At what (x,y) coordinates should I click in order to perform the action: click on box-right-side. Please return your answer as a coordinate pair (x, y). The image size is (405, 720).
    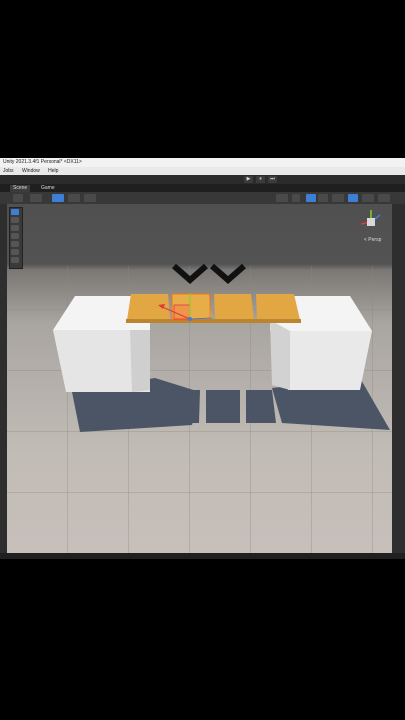
    Looking at the image, I should click on (280, 355).